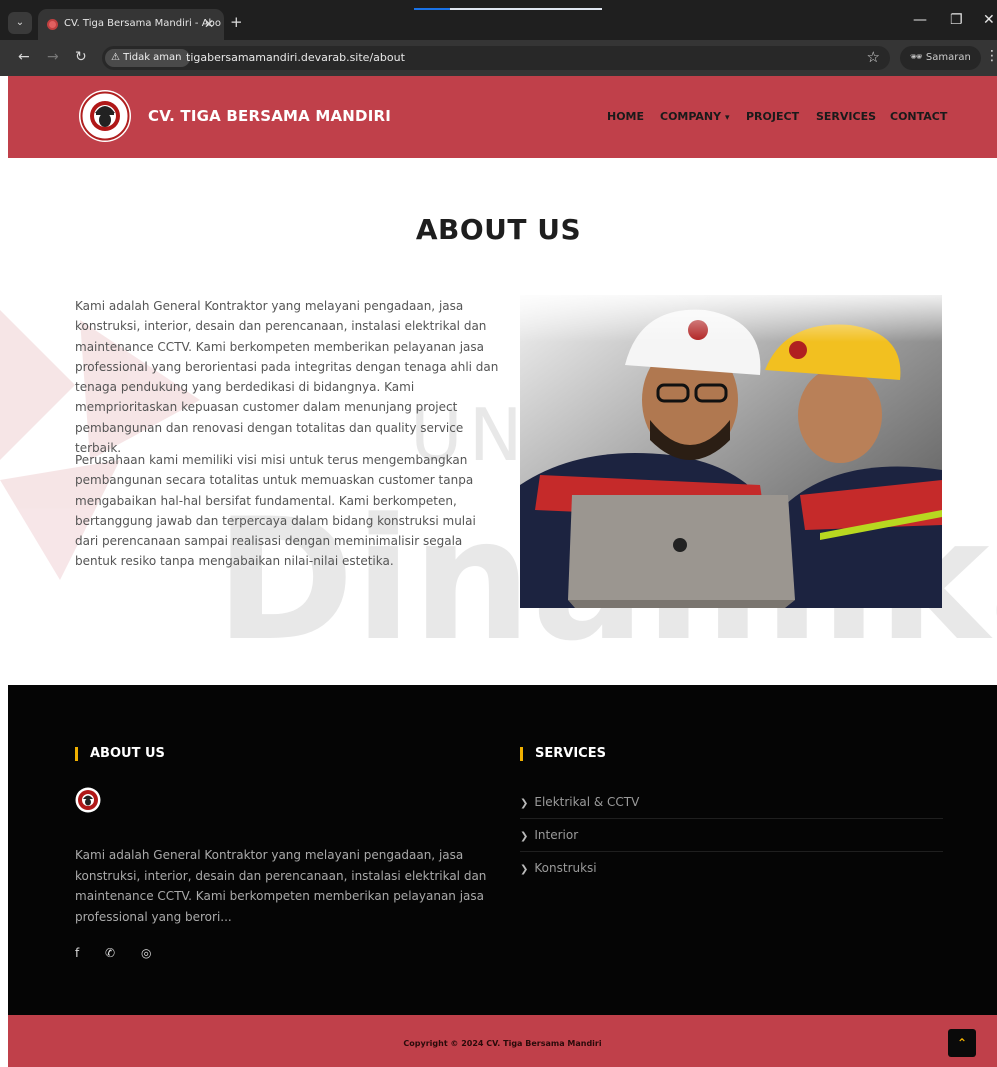 The height and width of the screenshot is (1067, 997). What do you see at coordinates (731, 868) in the screenshot?
I see `service-link-konstruksi: ❯ Konstruksi` at bounding box center [731, 868].